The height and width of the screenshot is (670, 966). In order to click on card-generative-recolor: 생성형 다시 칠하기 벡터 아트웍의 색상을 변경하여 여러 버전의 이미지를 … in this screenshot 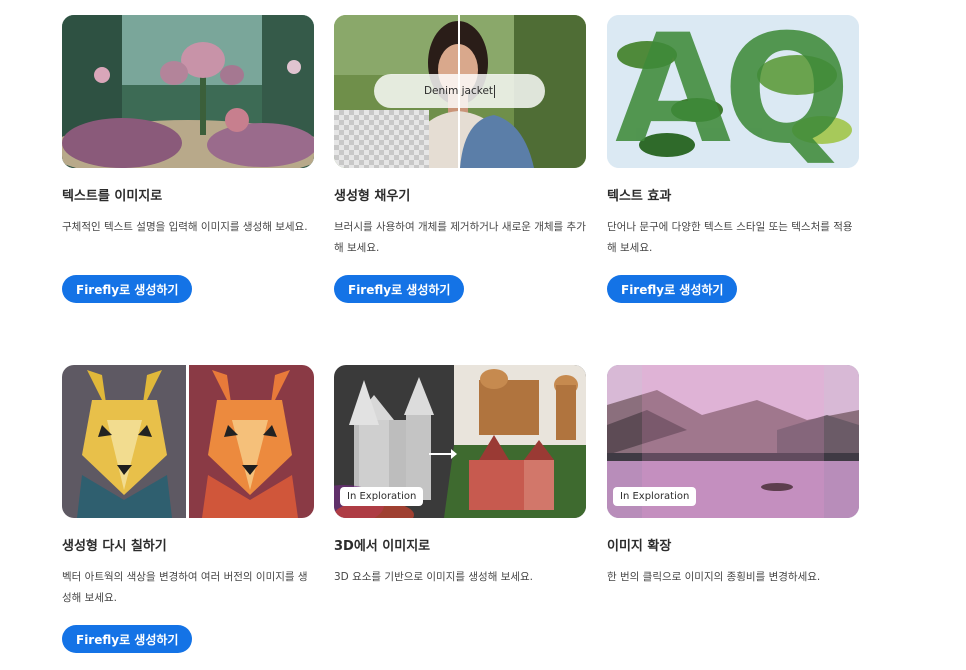, I will do `click(188, 509)`.